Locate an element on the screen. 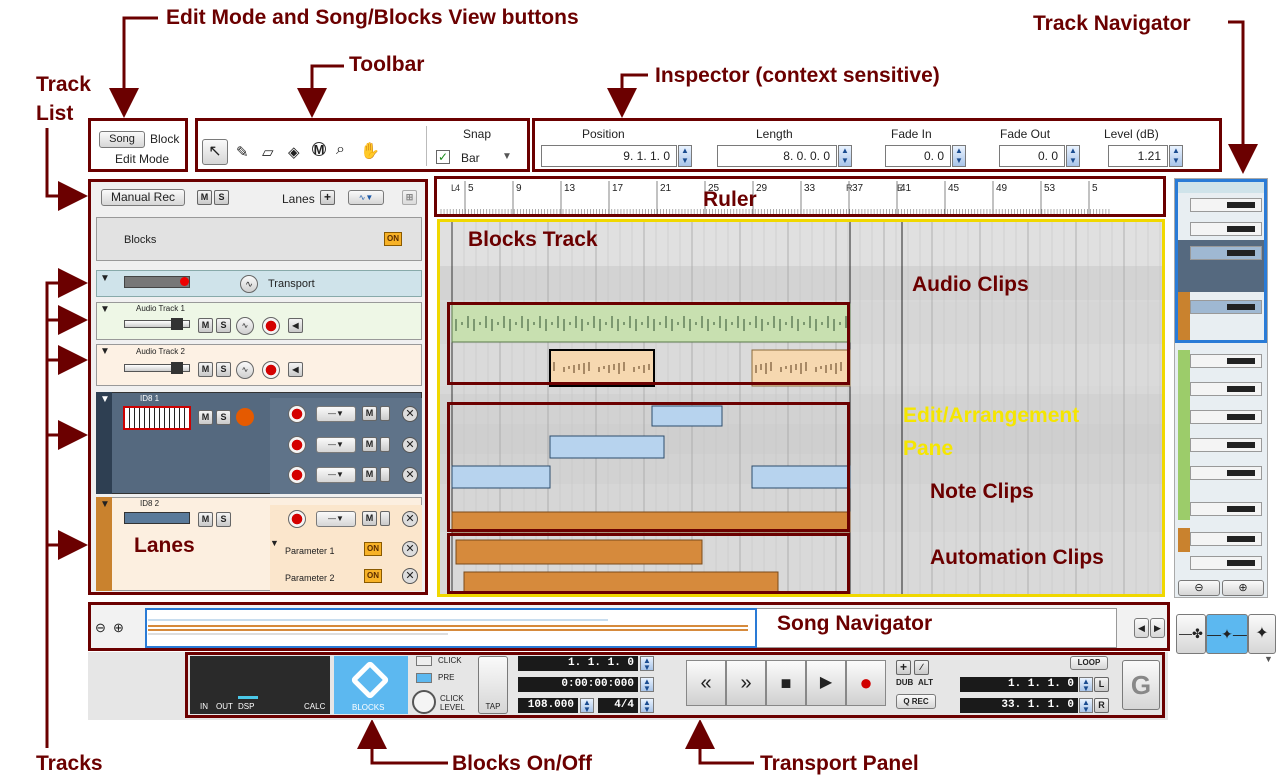 The image size is (1279, 780). time-display-spinner: ▲ ▼ is located at coordinates (647, 685).